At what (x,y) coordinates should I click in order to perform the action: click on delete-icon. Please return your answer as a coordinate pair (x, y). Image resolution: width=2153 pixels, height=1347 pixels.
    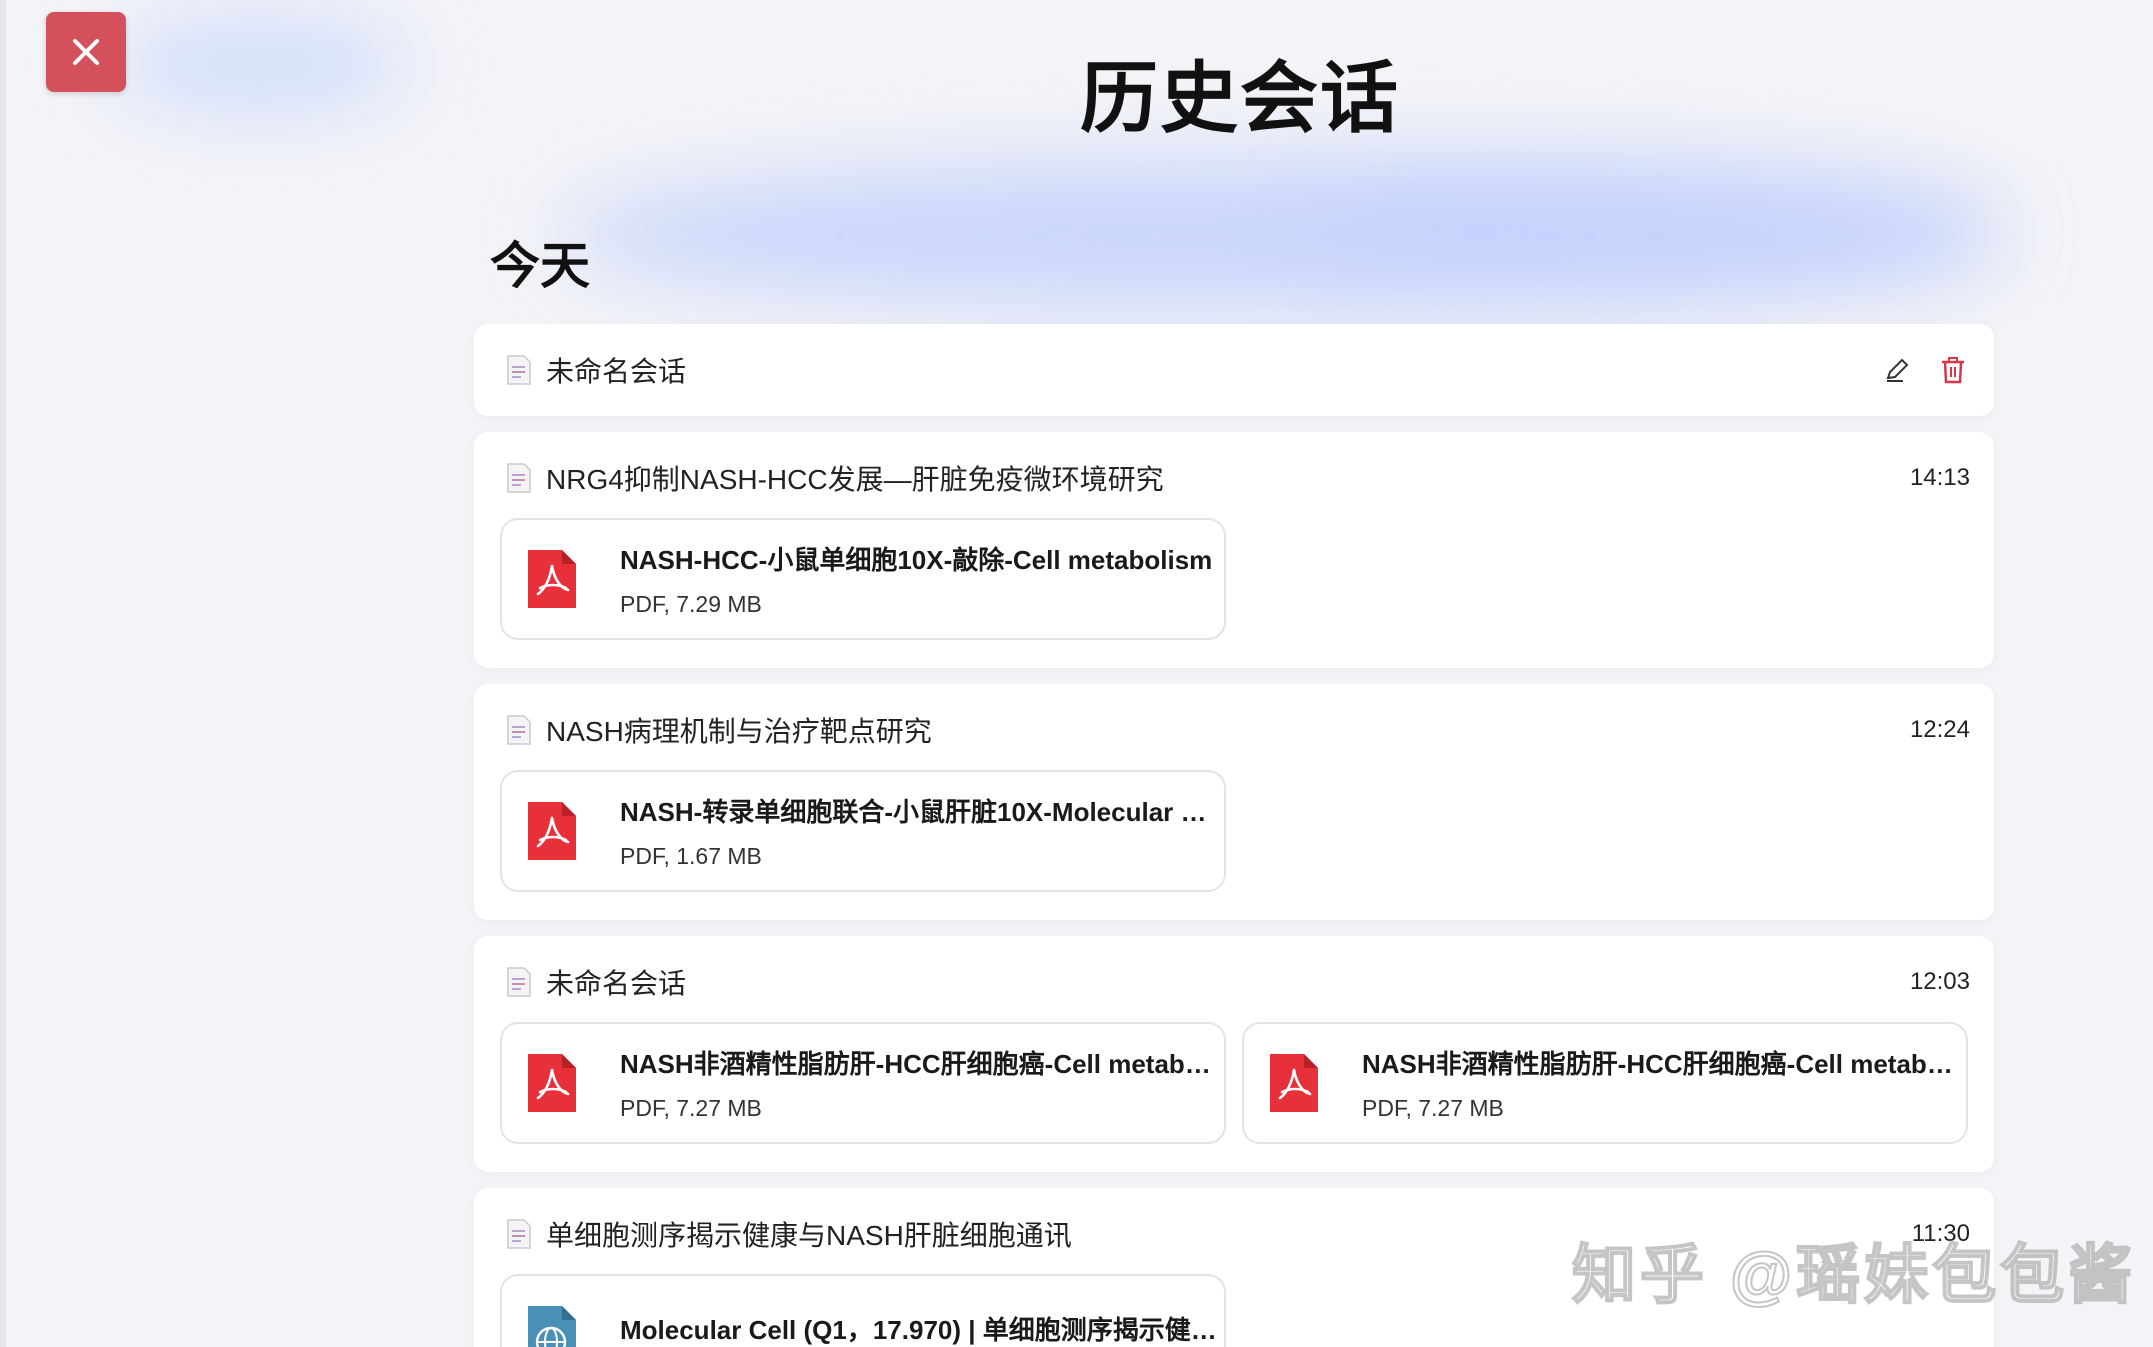
    Looking at the image, I should click on (1953, 370).